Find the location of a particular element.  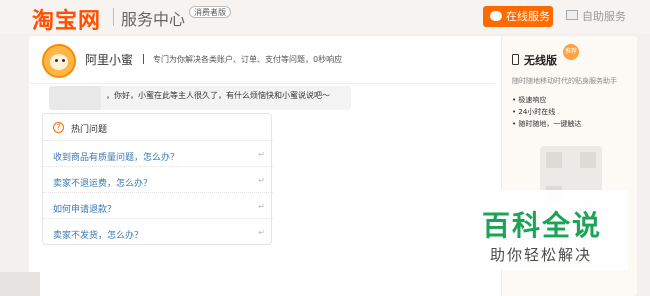

avatar-face is located at coordinates (59, 62).